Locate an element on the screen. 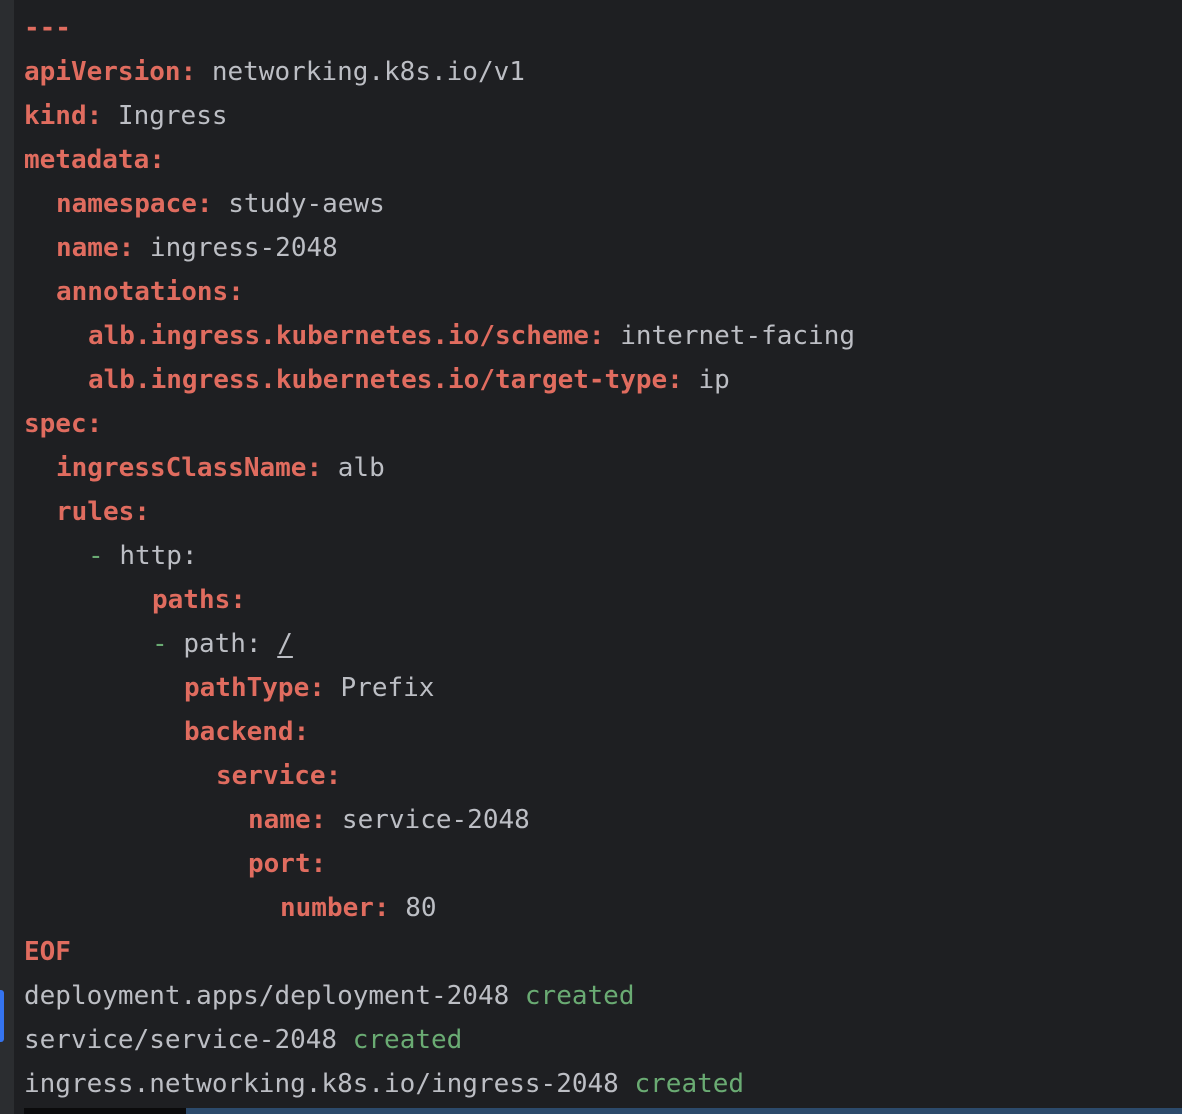  yaml-value: networking.k8s.io/v1 is located at coordinates (360, 72).